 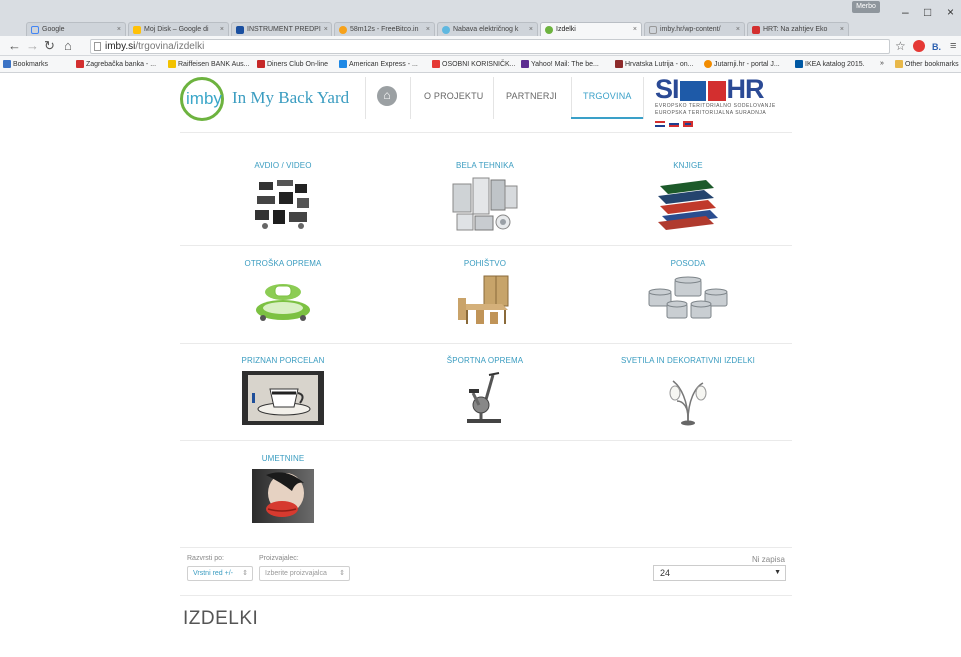 What do you see at coordinates (446, 29) in the screenshot?
I see `site-icon` at bounding box center [446, 29].